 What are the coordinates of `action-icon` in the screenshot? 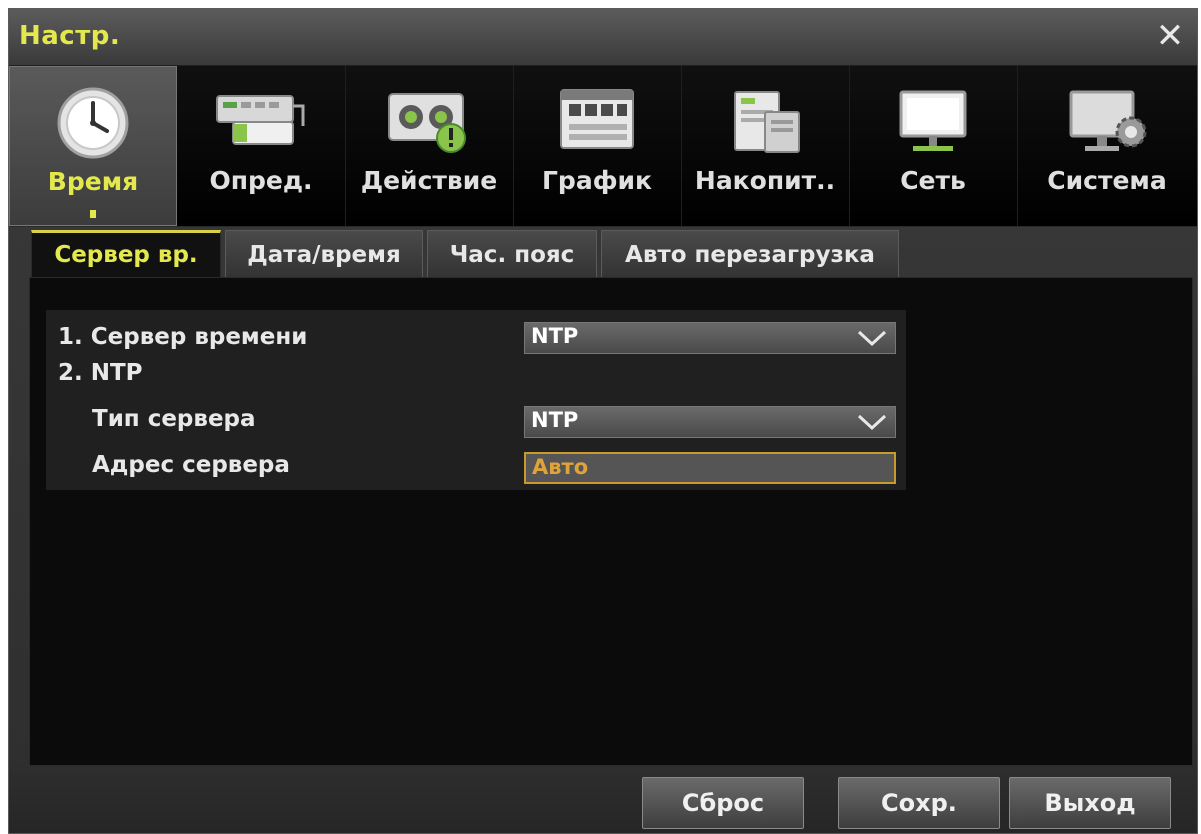 It's located at (429, 122).